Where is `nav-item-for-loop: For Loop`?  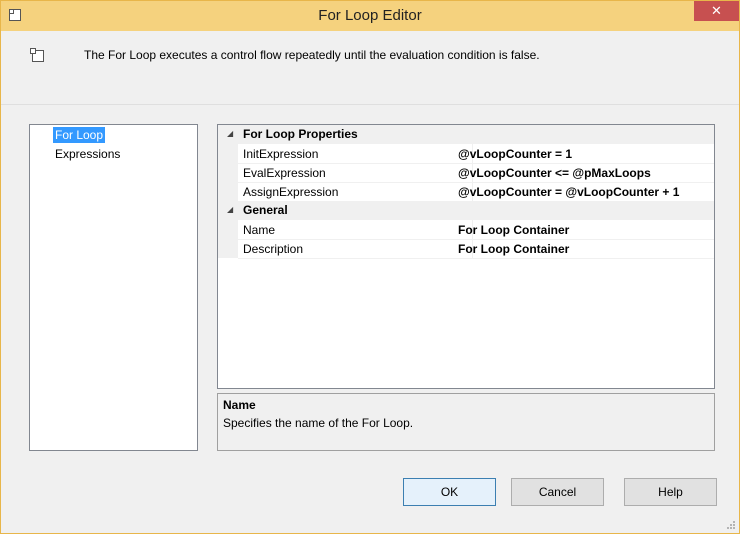
nav-item-for-loop: For Loop is located at coordinates (79, 135).